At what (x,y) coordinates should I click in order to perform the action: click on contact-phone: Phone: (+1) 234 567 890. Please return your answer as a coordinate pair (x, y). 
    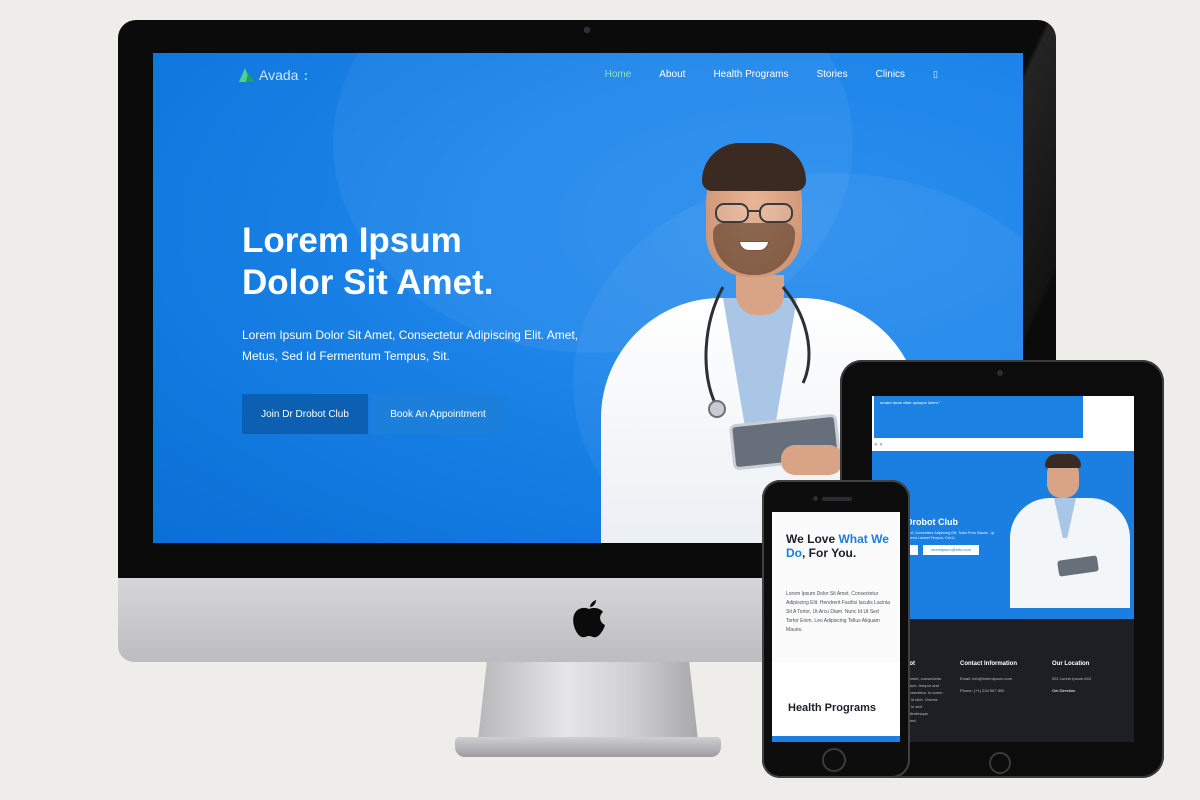
    Looking at the image, I should click on (982, 690).